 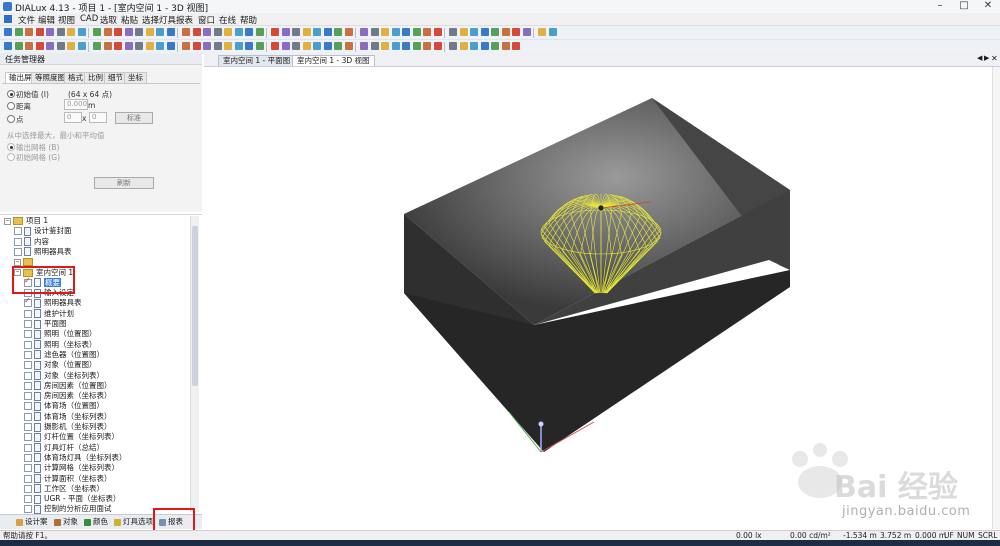 What do you see at coordinates (133, 522) in the screenshot?
I see `tab-luminaire-options: 灯具选项` at bounding box center [133, 522].